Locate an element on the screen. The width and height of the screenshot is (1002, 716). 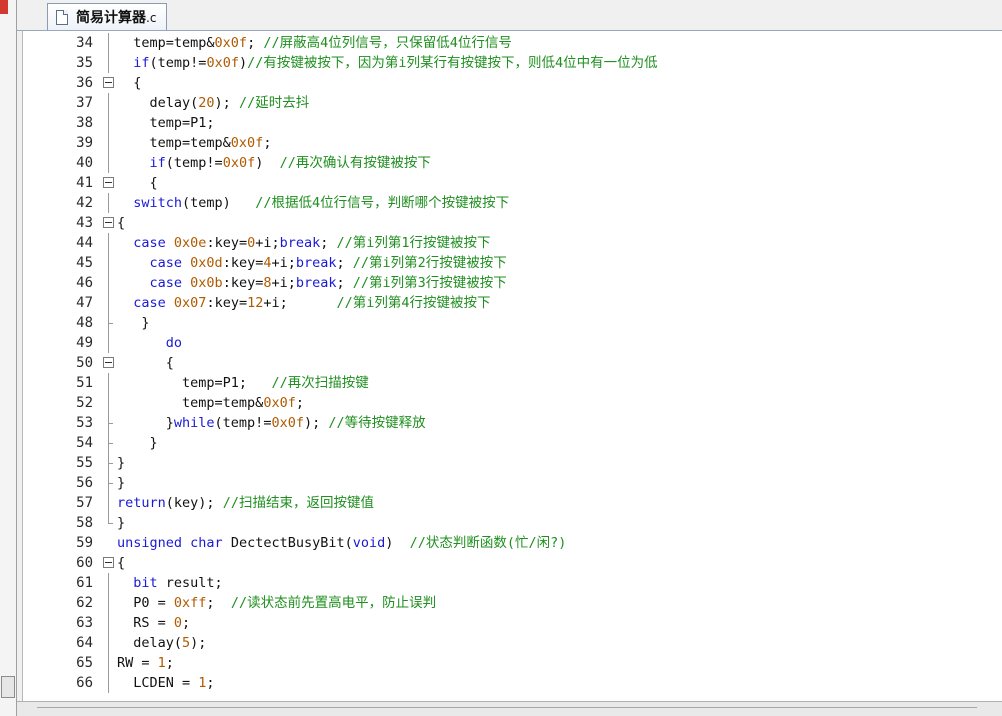
line-number: 34 is located at coordinates (84, 43).